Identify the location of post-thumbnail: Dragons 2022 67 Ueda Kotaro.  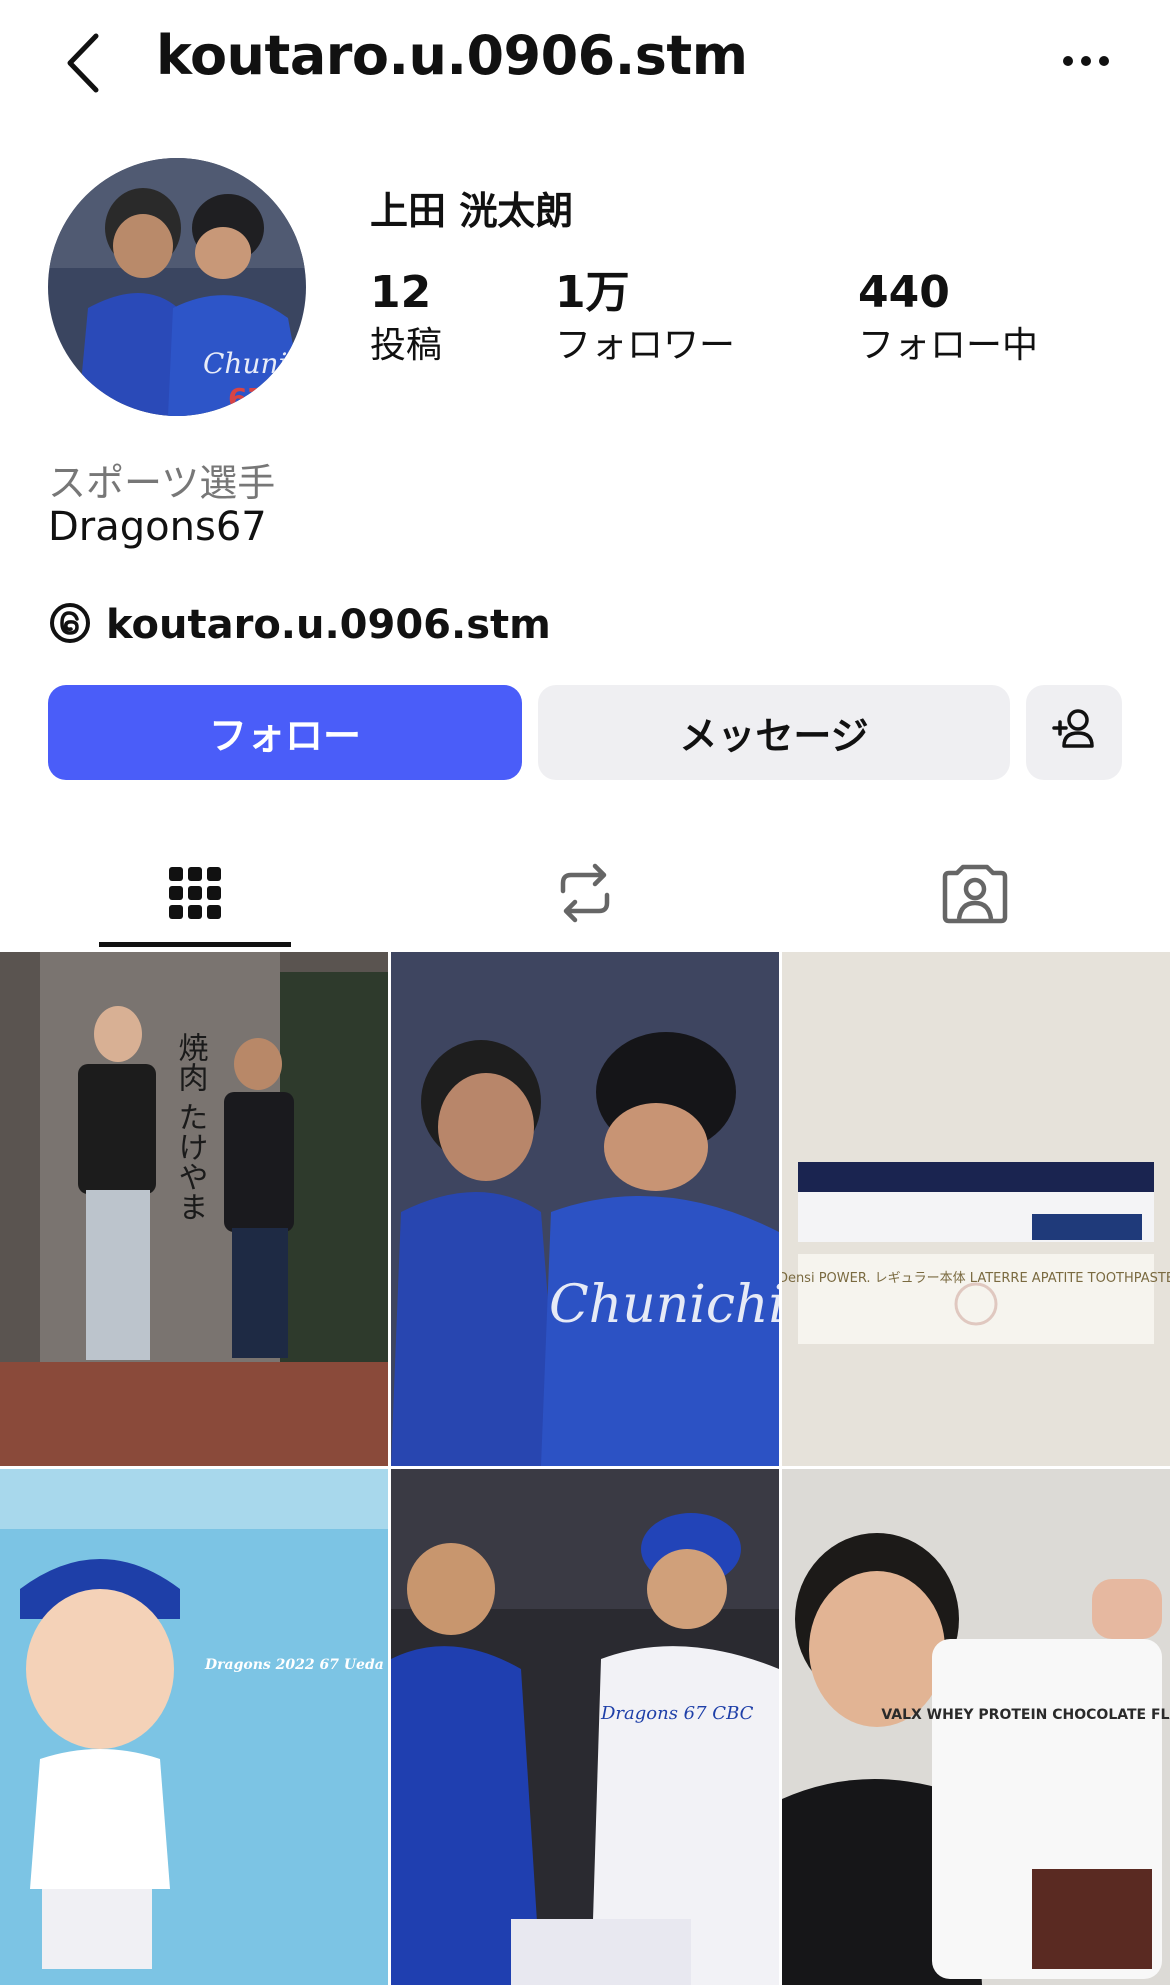
(194, 1727).